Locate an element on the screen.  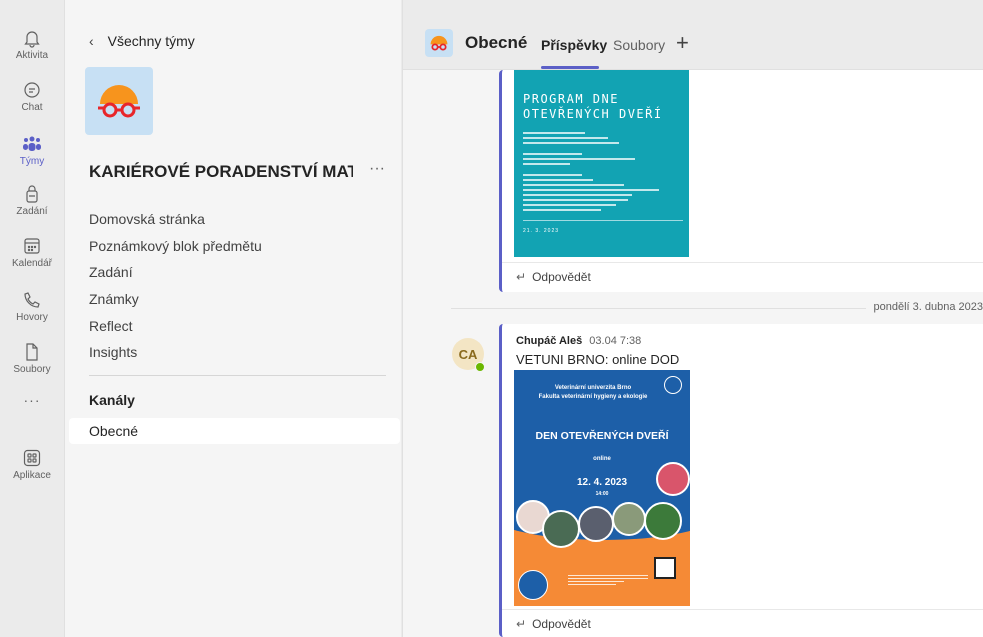
open-day-program-image: PROGRAM DNE OTEVŘENÝCH DVEŘÍ 21. 3. 2023 is located at coordinates (601, 163).